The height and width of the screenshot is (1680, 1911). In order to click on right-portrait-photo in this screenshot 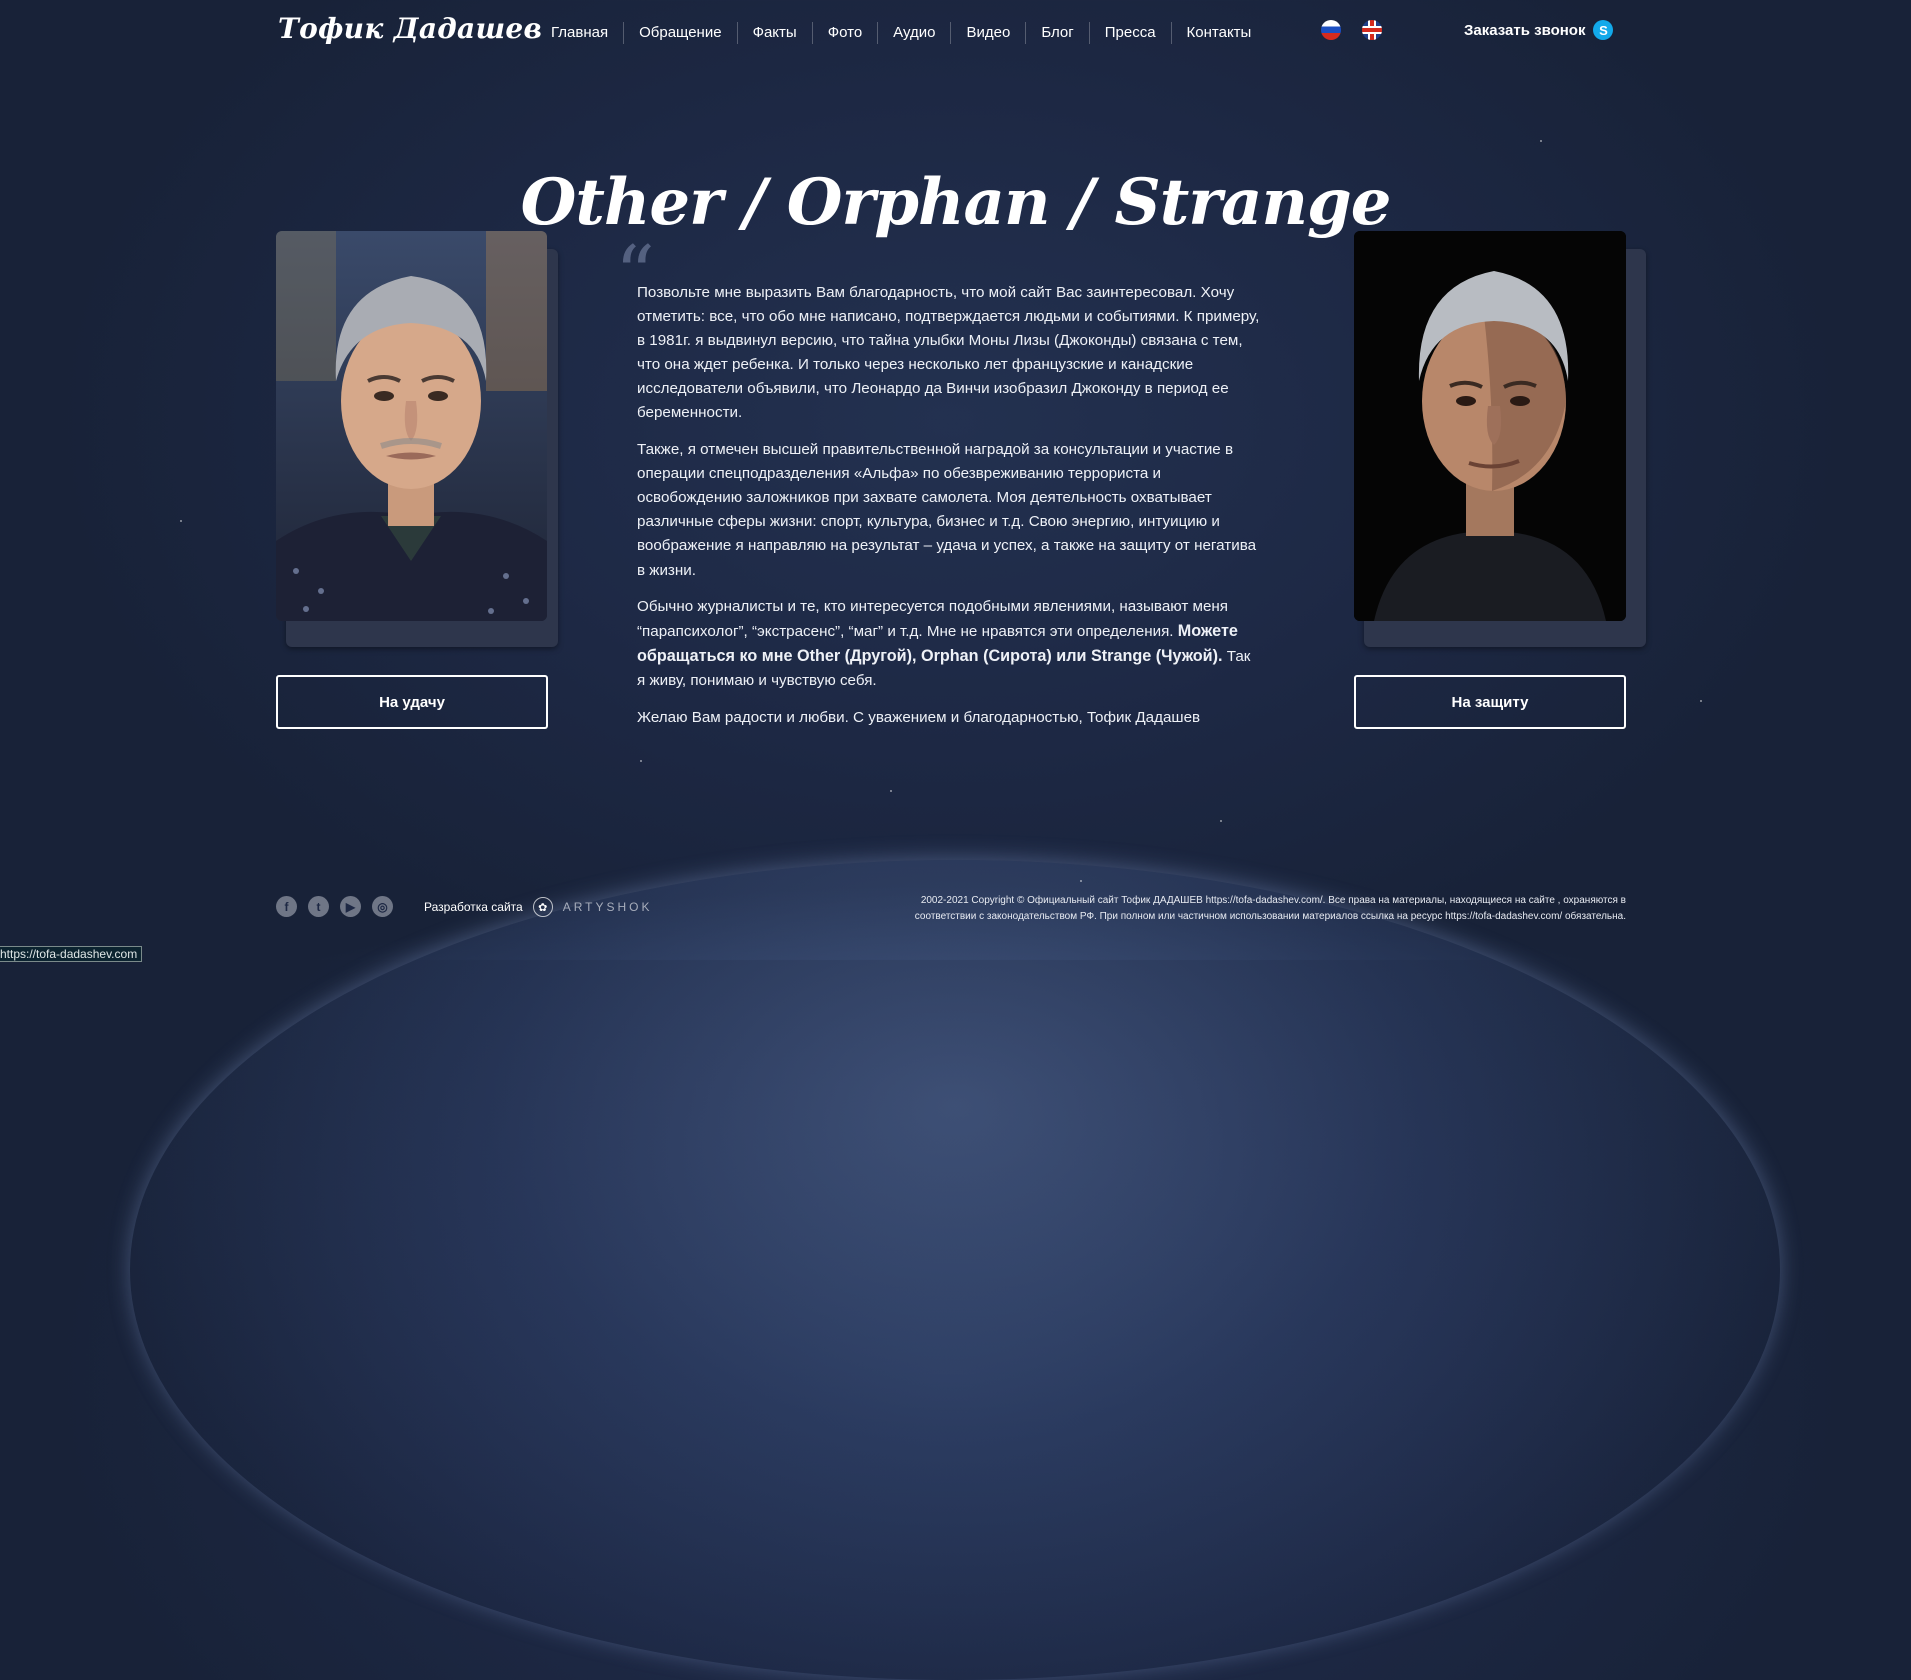, I will do `click(1490, 426)`.